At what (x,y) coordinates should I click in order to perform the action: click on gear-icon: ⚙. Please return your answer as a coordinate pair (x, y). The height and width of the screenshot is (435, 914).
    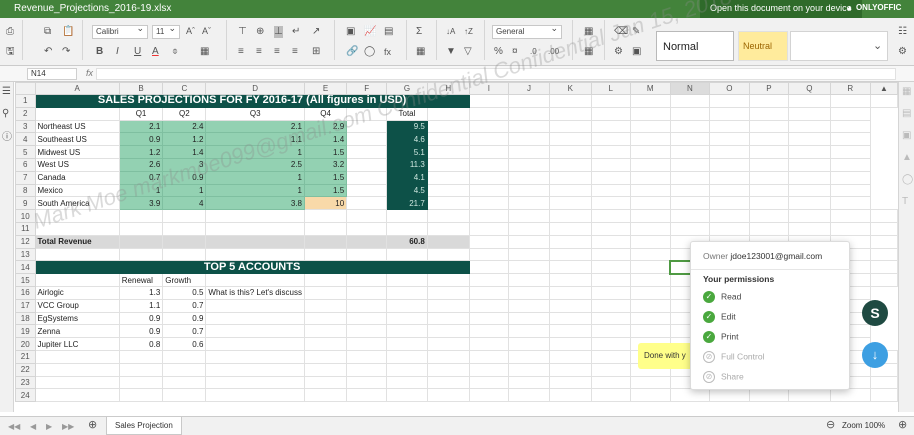
    Looking at the image, I should click on (902, 52).